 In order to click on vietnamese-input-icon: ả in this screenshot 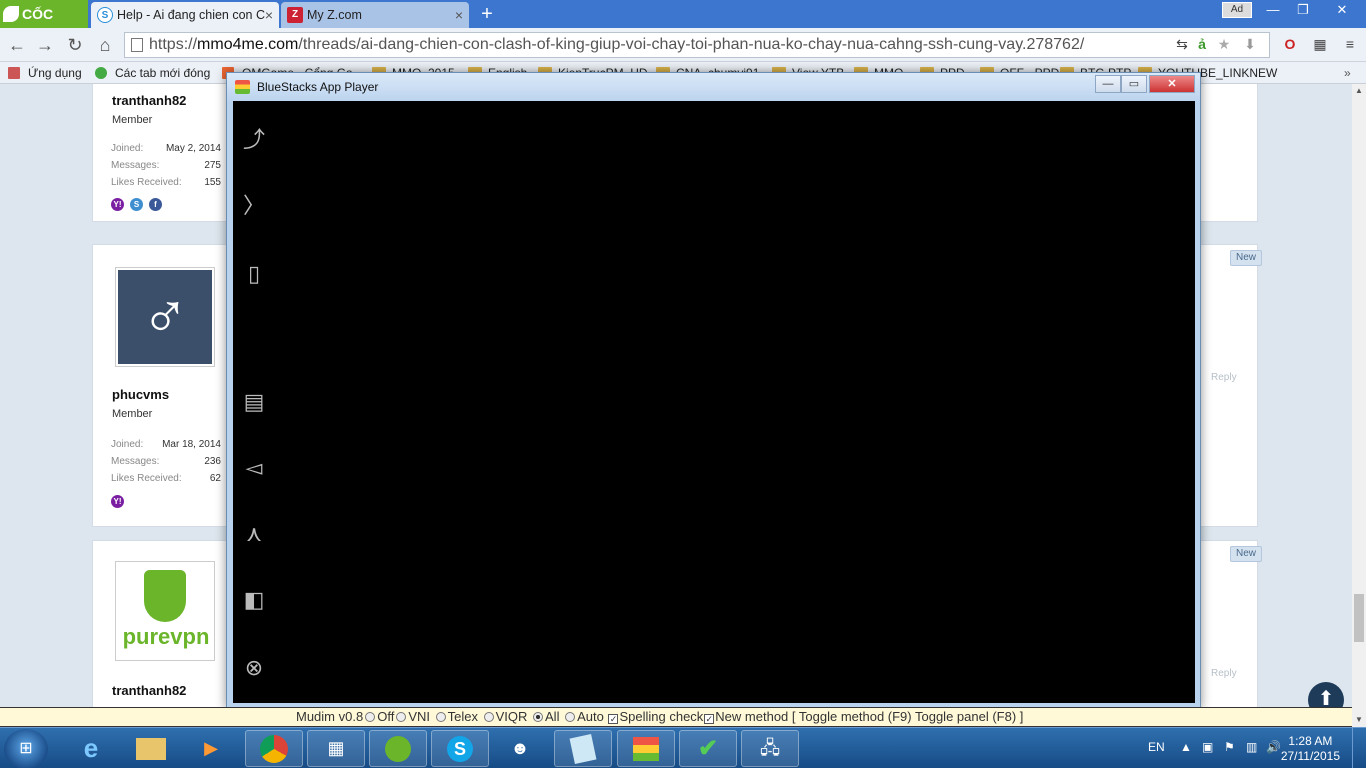, I will do `click(1202, 44)`.